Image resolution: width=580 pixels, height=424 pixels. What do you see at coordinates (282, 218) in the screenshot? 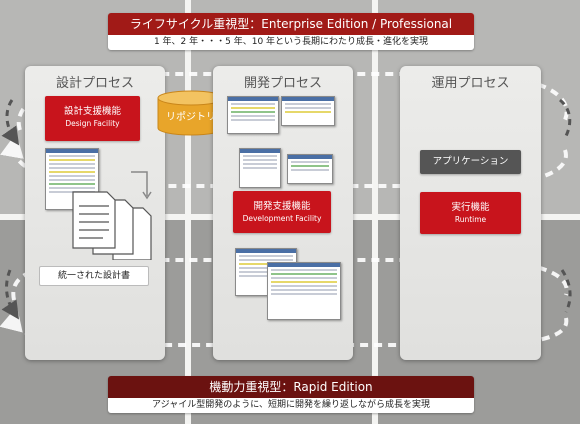
I see `development-facility-label-en: Development Facility` at bounding box center [282, 218].